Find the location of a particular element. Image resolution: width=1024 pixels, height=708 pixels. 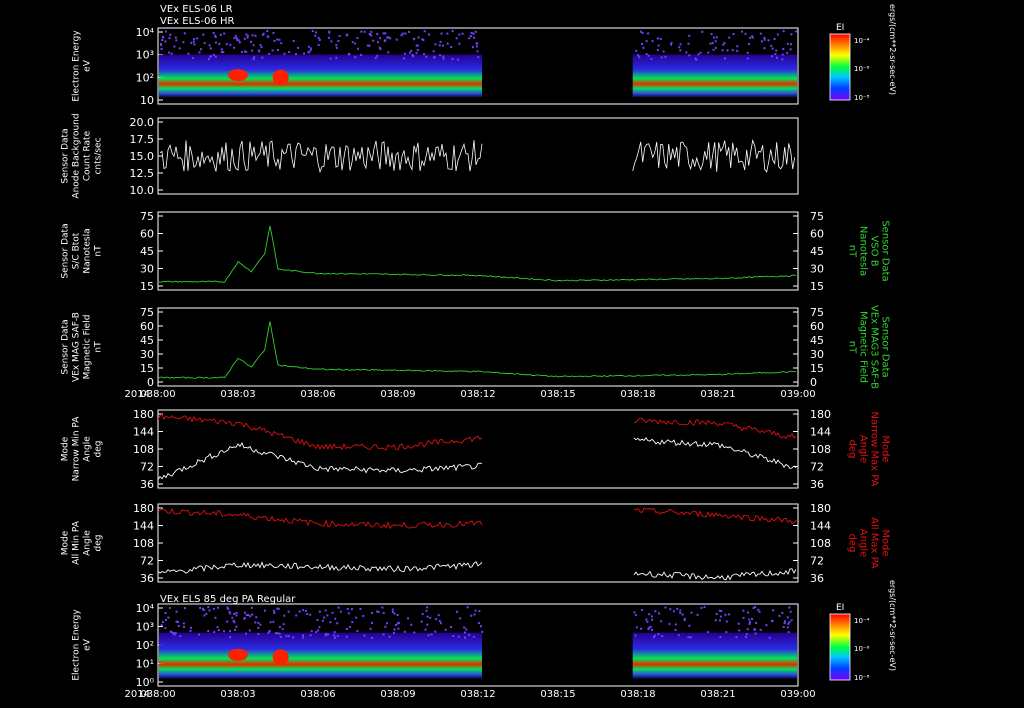

y-tick-label: 108 is located at coordinates (143, 449).